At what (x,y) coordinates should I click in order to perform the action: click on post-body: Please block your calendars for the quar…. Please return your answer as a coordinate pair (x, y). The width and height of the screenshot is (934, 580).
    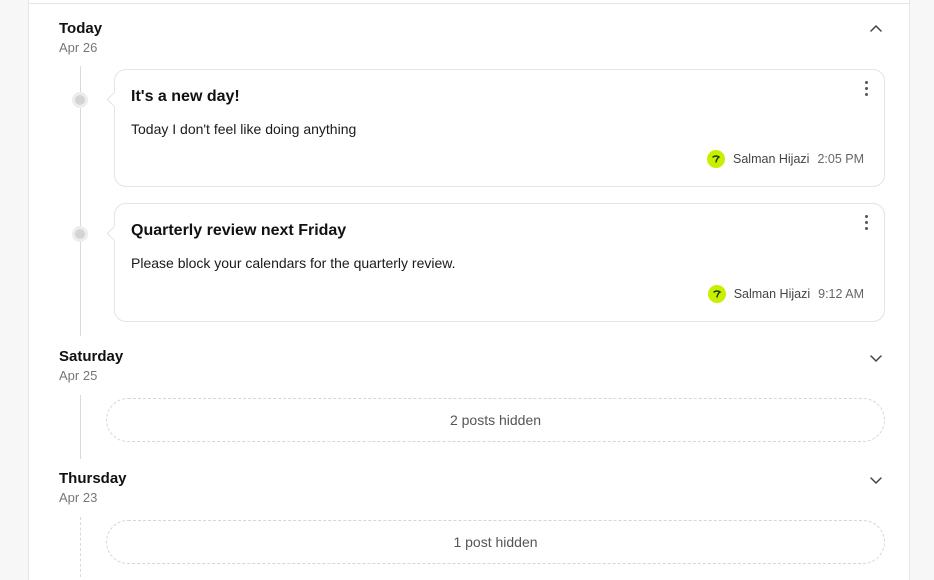
    Looking at the image, I should click on (293, 263).